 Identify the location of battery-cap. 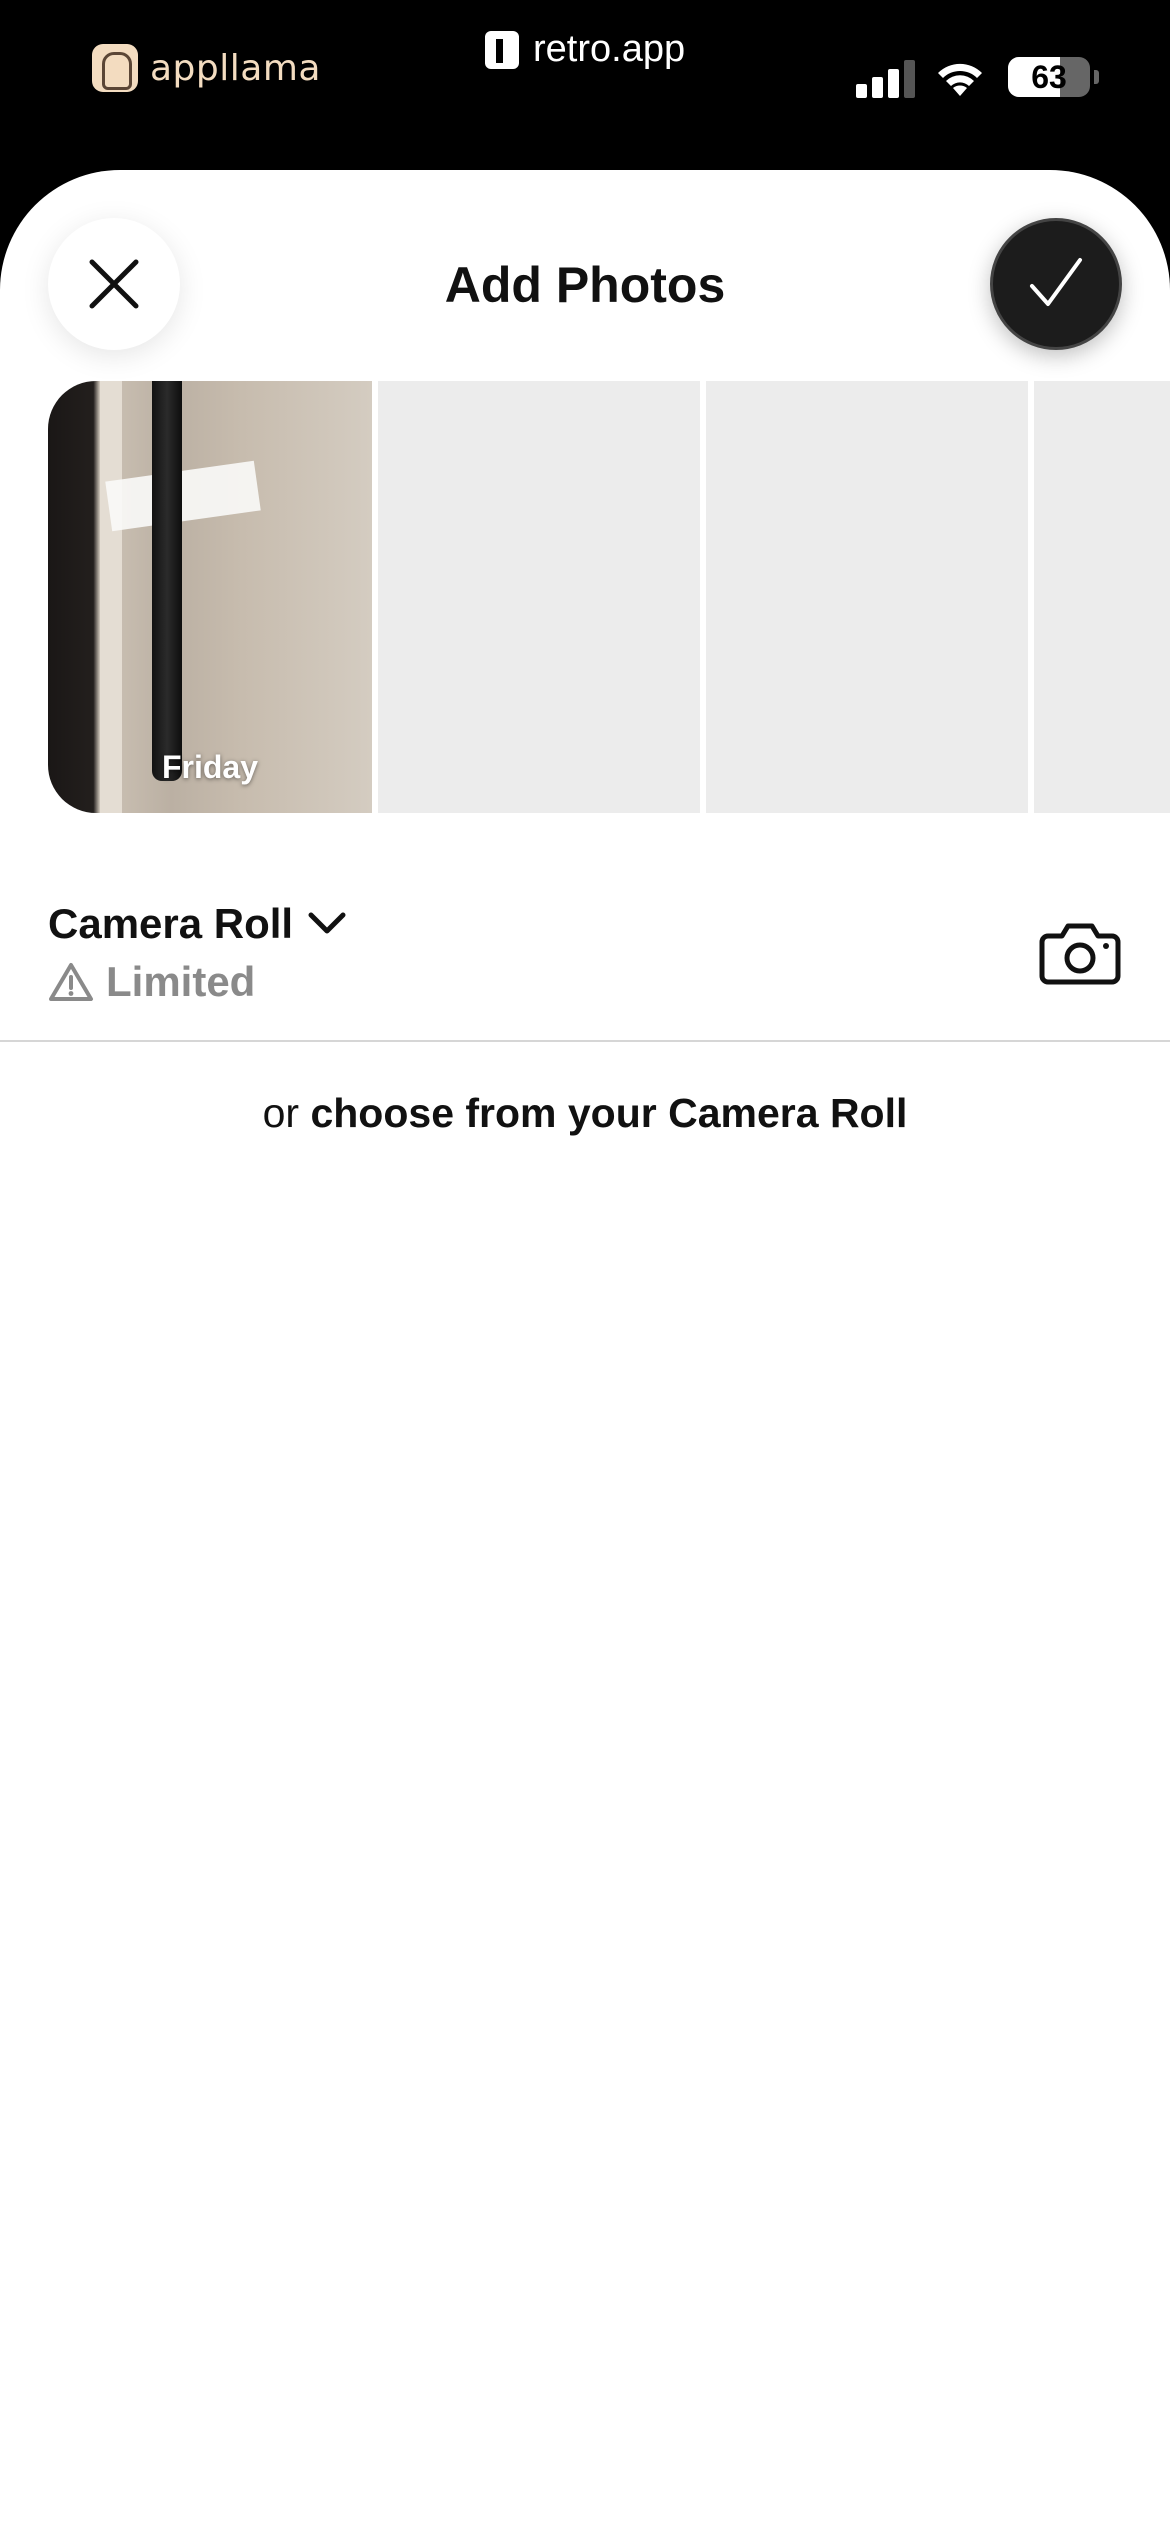
(1096, 77).